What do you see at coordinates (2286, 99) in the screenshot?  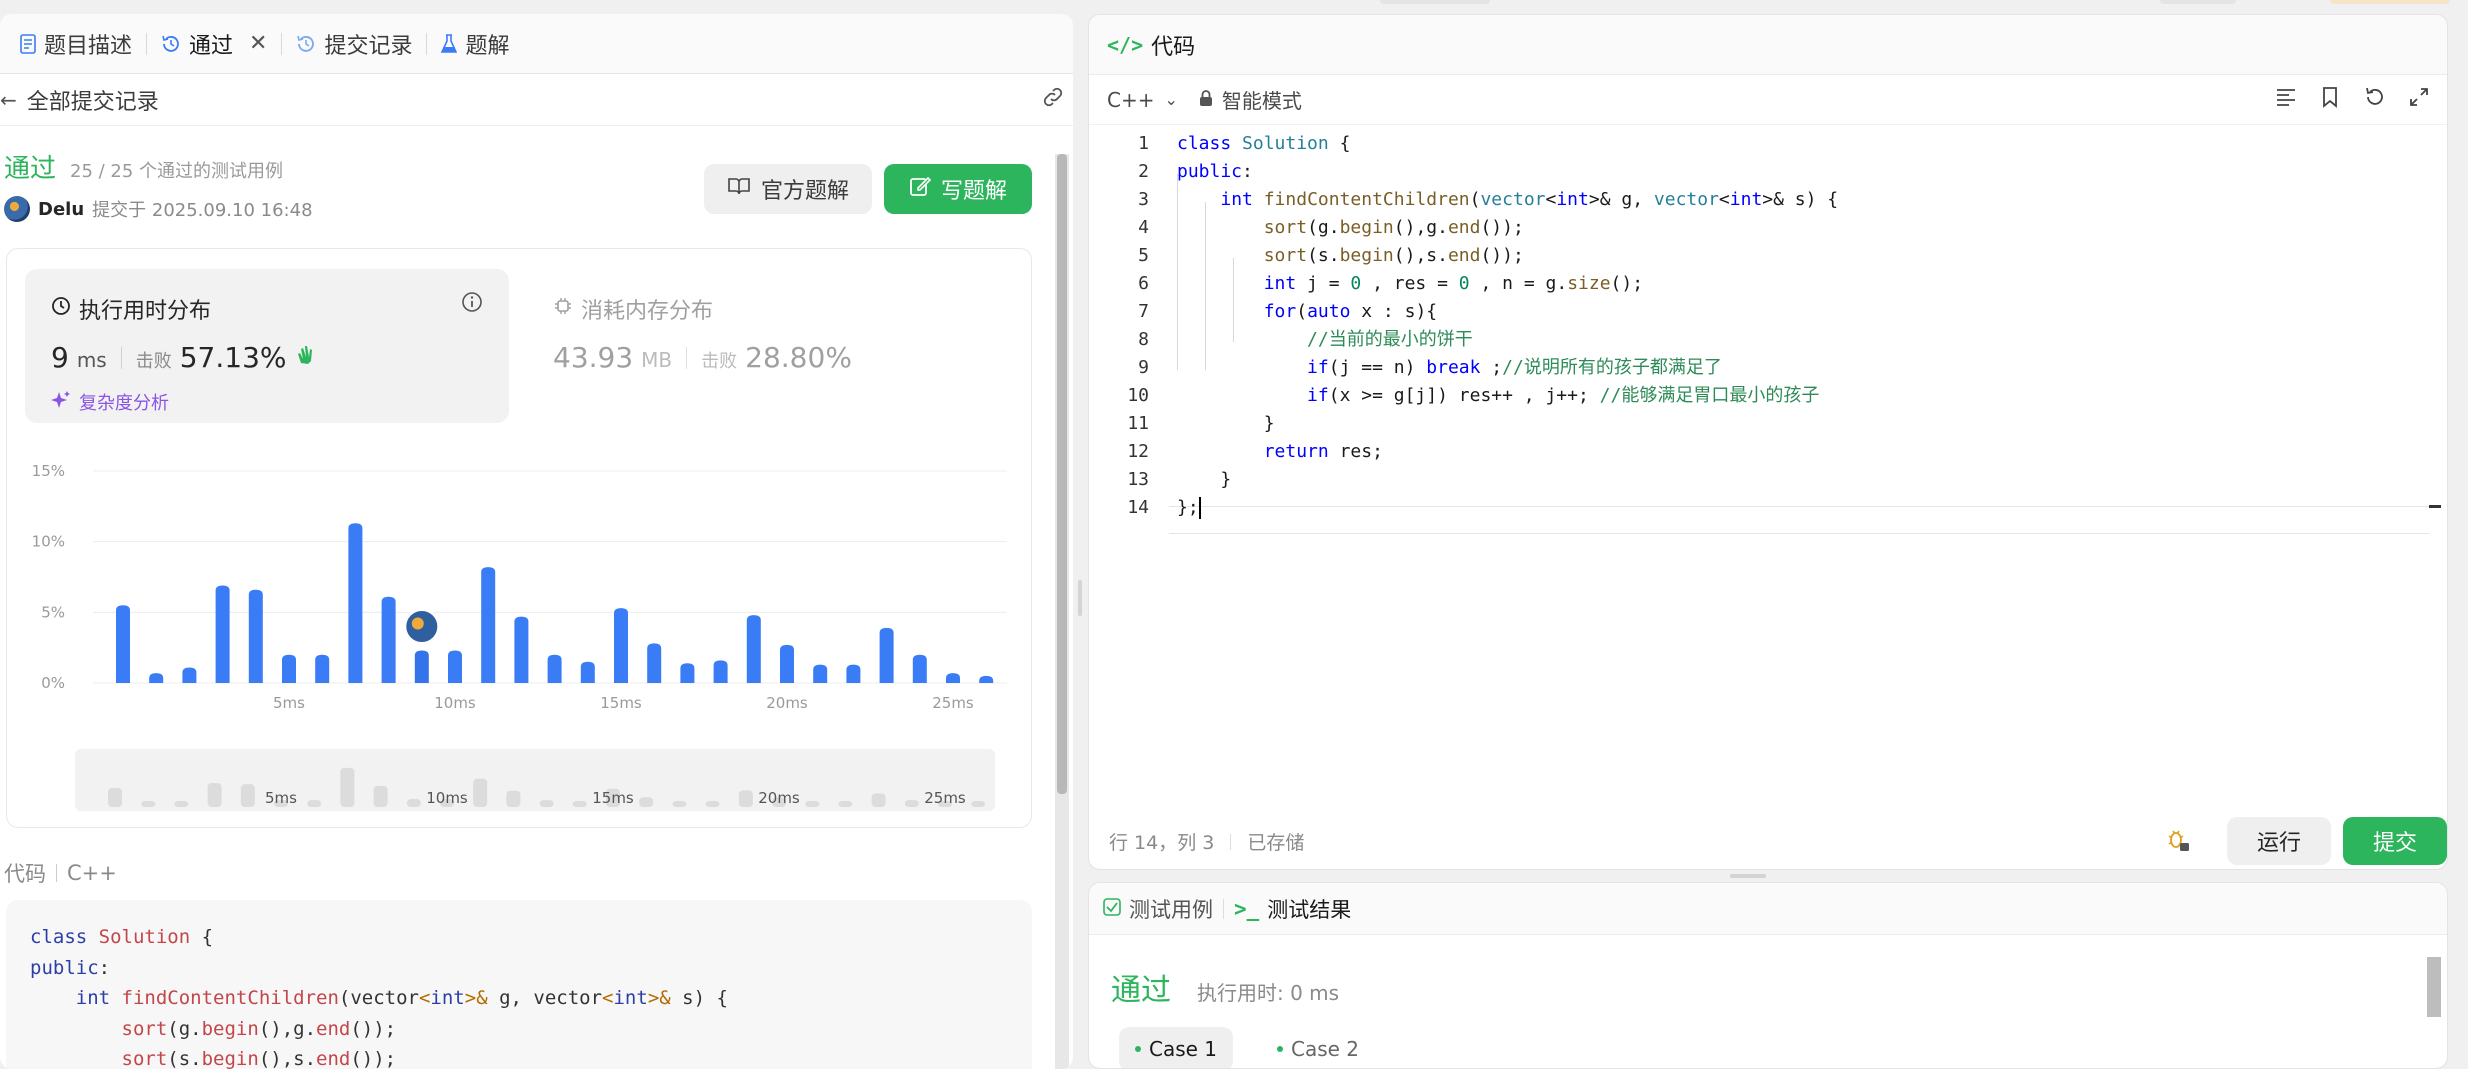 I see `format-icon` at bounding box center [2286, 99].